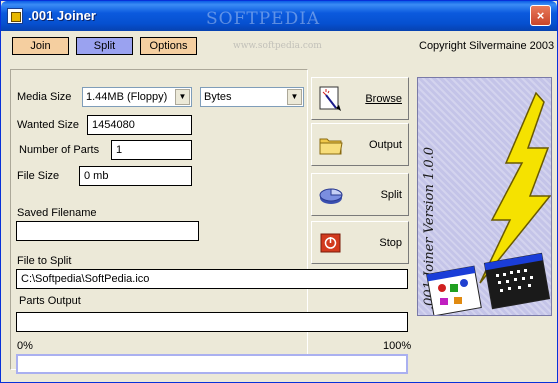 The image size is (558, 383). Describe the element at coordinates (107, 231) in the screenshot. I see `saved-filename-input` at that location.